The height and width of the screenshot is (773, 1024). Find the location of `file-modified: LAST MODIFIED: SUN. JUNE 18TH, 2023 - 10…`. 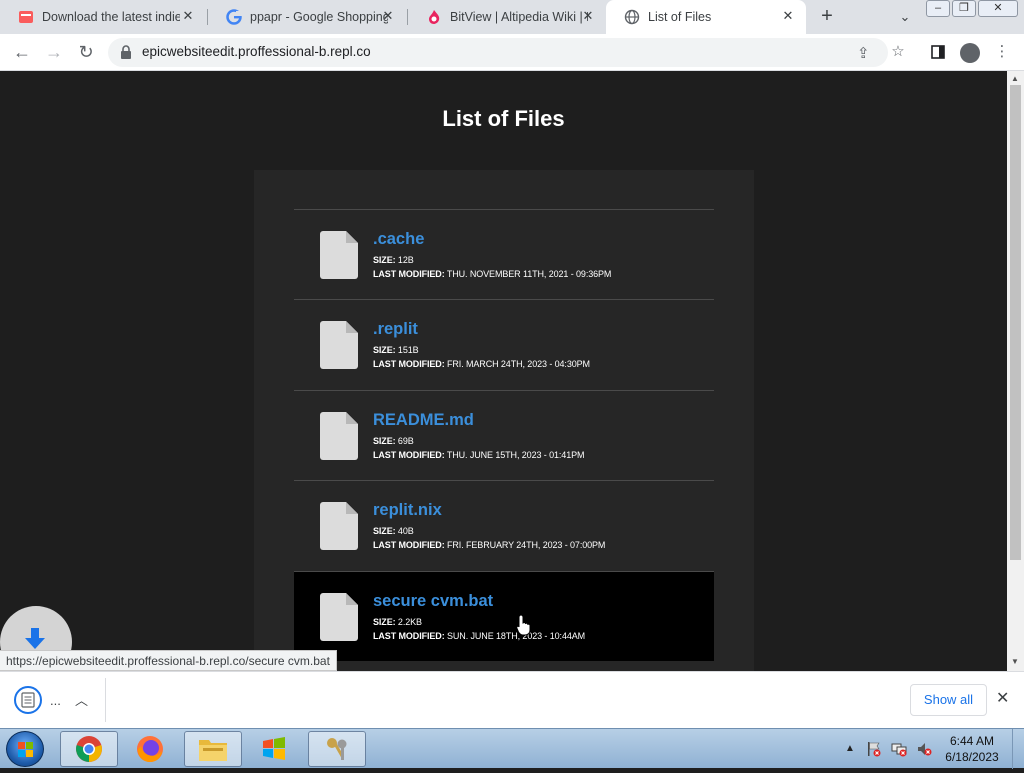

file-modified: LAST MODIFIED: SUN. JUNE 18TH, 2023 - 10… is located at coordinates (479, 636).